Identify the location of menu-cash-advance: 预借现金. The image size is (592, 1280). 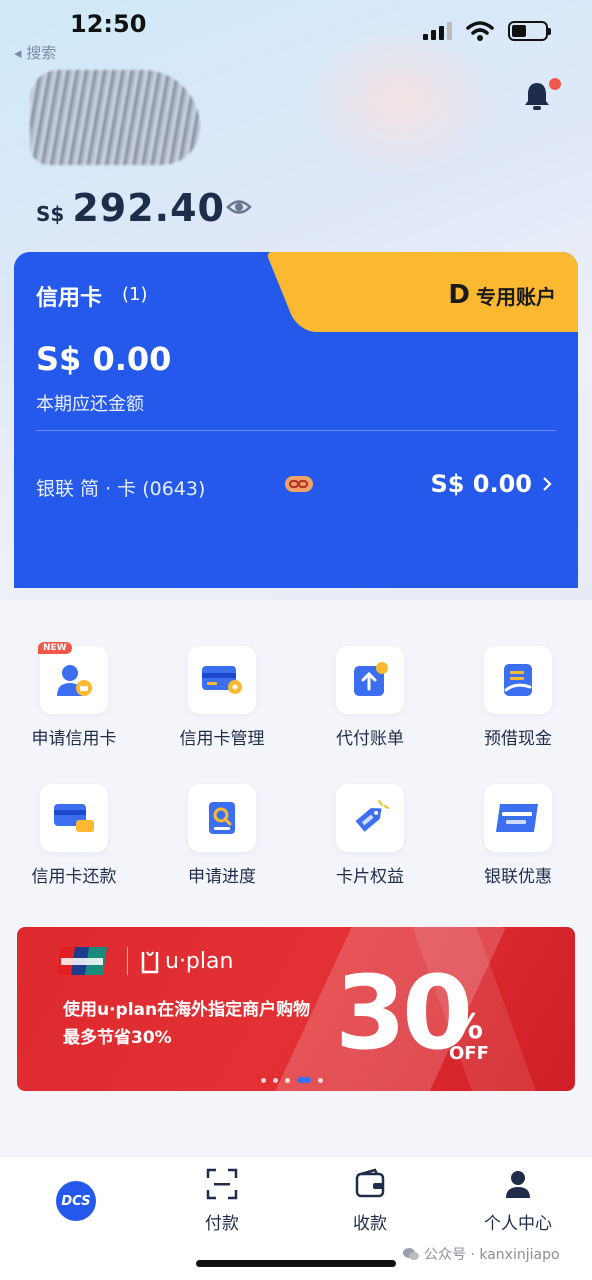
(518, 697).